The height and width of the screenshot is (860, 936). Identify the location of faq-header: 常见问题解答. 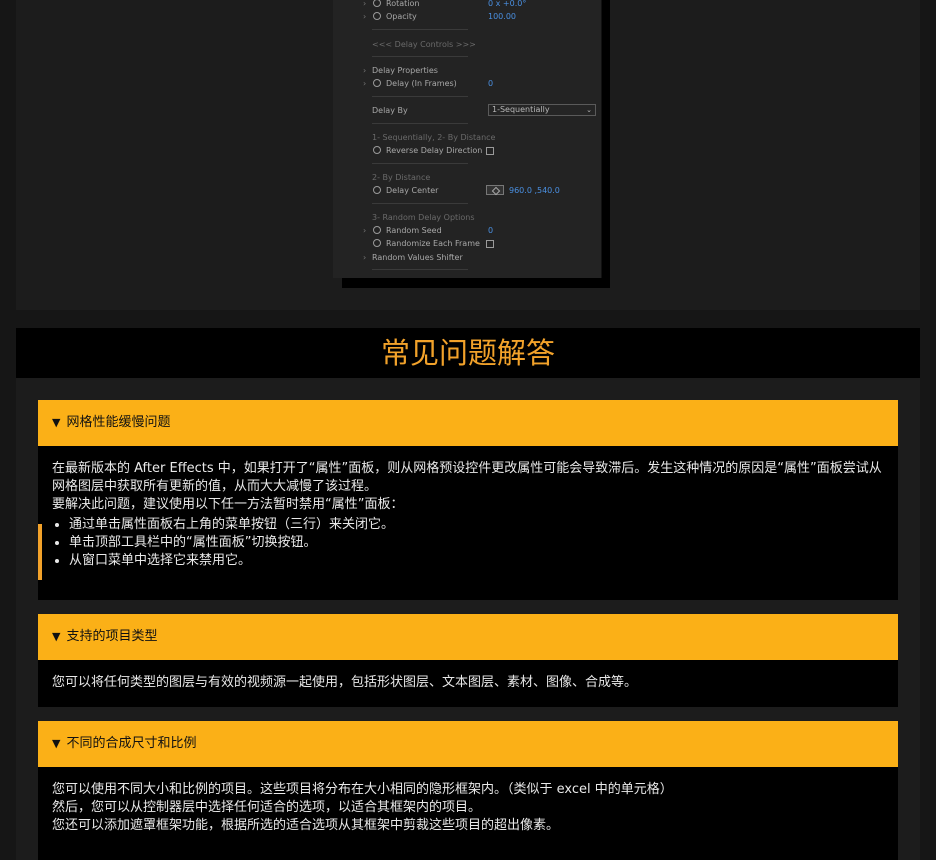
(468, 353).